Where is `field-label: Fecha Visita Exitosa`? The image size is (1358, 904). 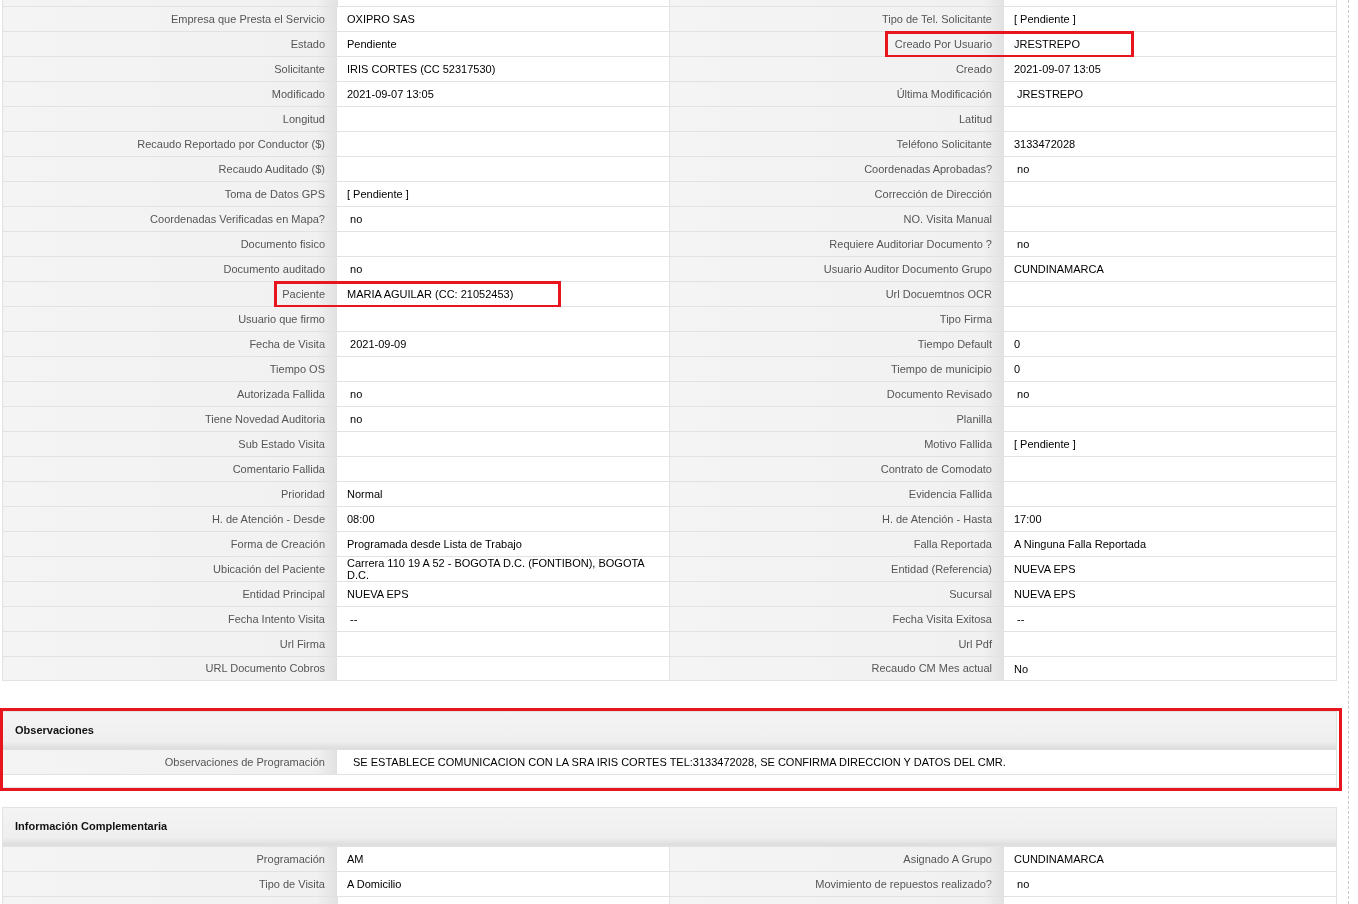
field-label: Fecha Visita Exitosa is located at coordinates (837, 619).